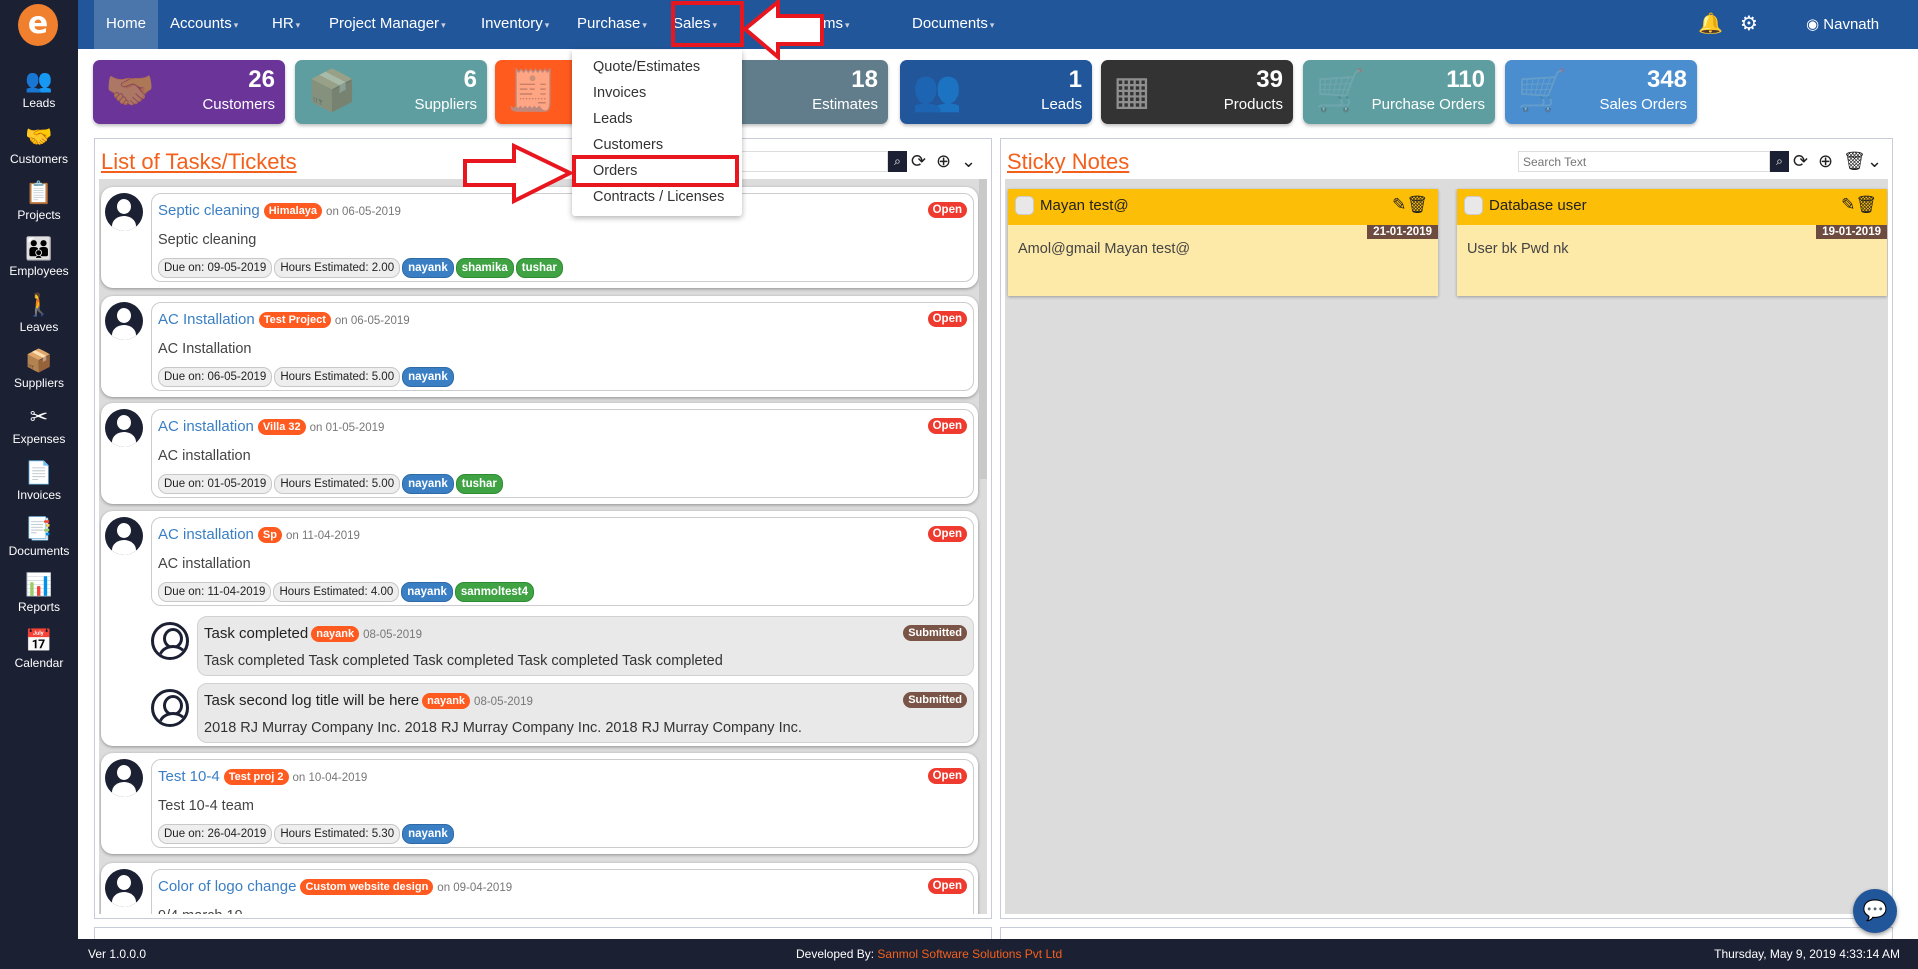 The height and width of the screenshot is (969, 1918). Describe the element at coordinates (1710, 24) in the screenshot. I see `bell-icon: 🔔` at that location.